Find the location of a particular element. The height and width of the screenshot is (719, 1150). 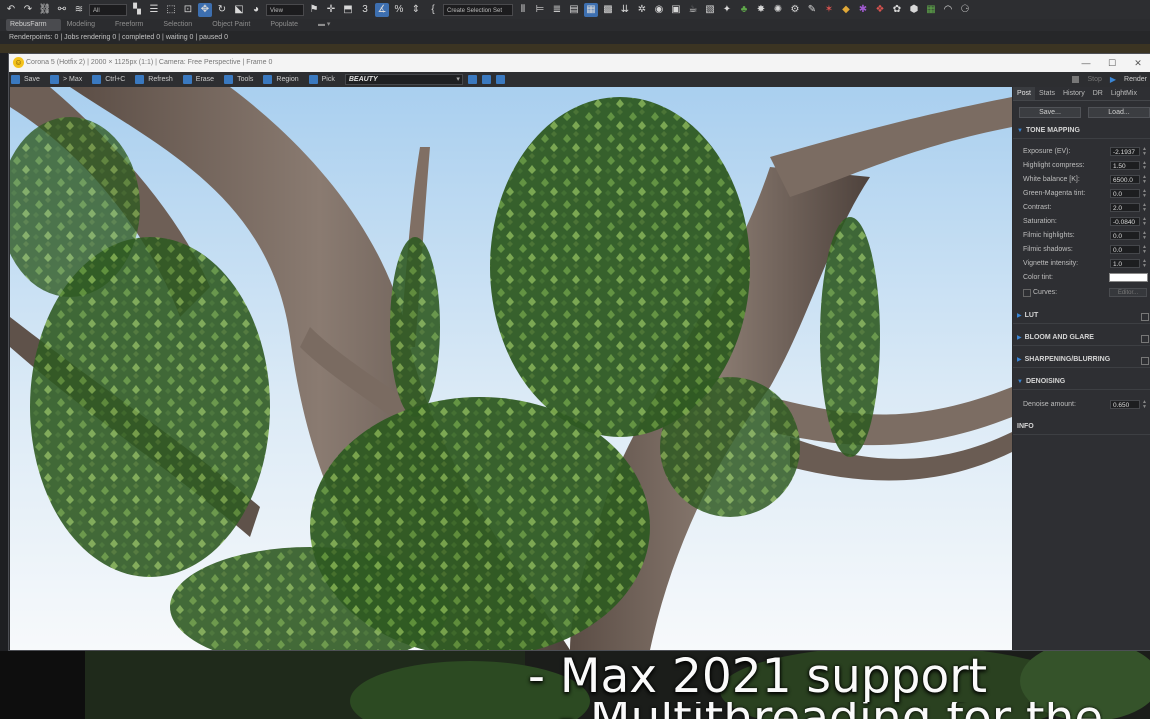

edit-named-sets-icon: { is located at coordinates (433, 10).